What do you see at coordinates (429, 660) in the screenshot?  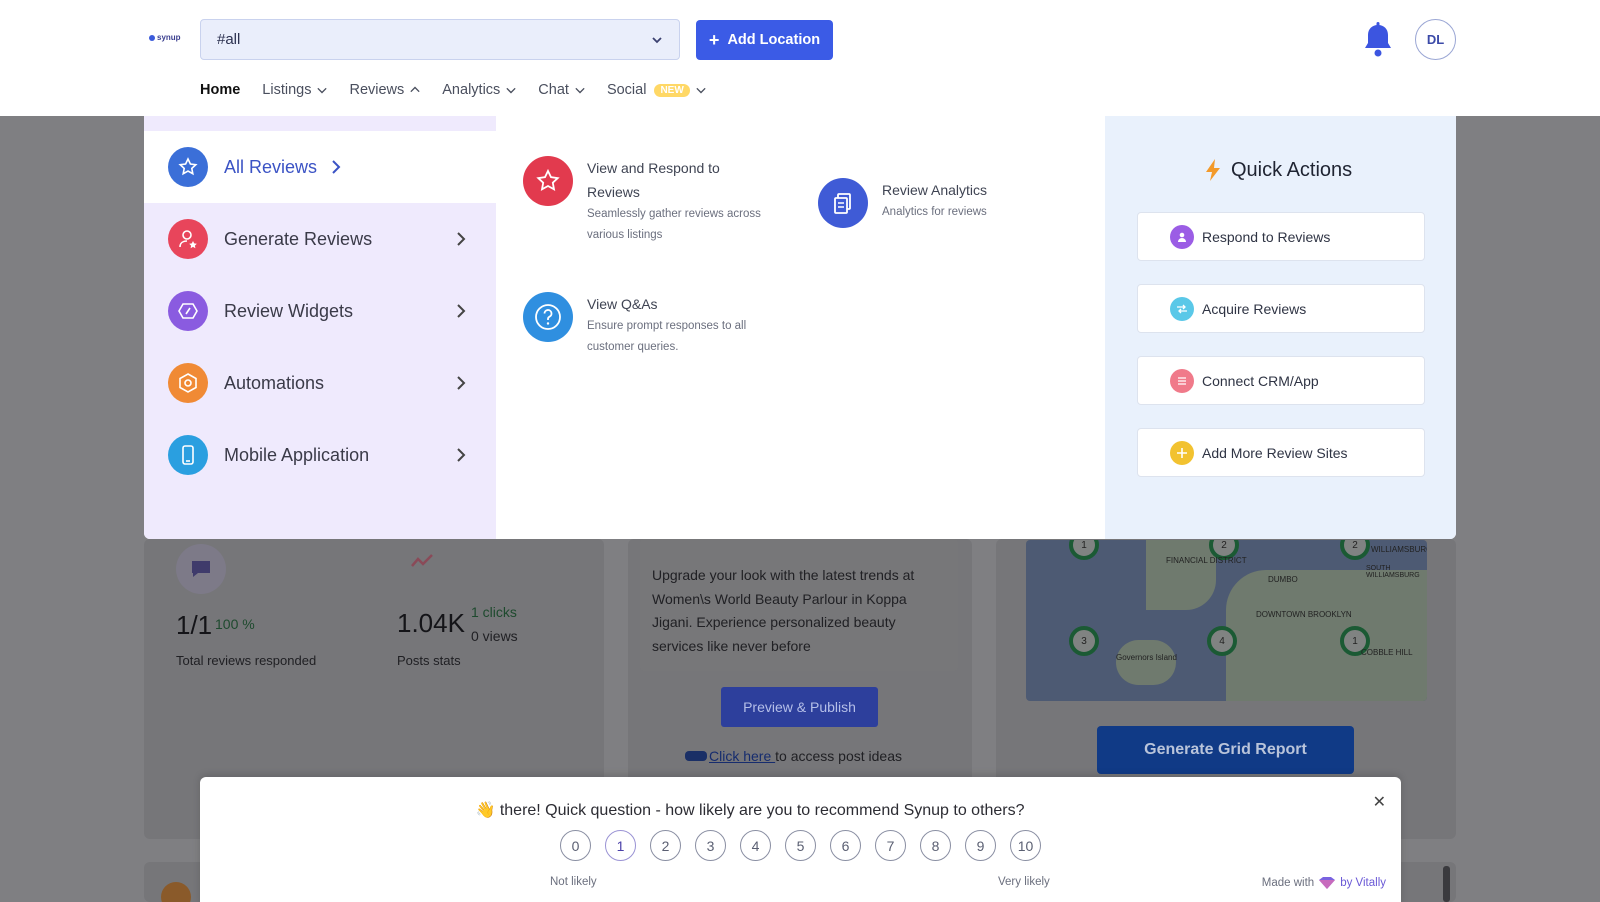 I see `posts-caption: Posts stats` at bounding box center [429, 660].